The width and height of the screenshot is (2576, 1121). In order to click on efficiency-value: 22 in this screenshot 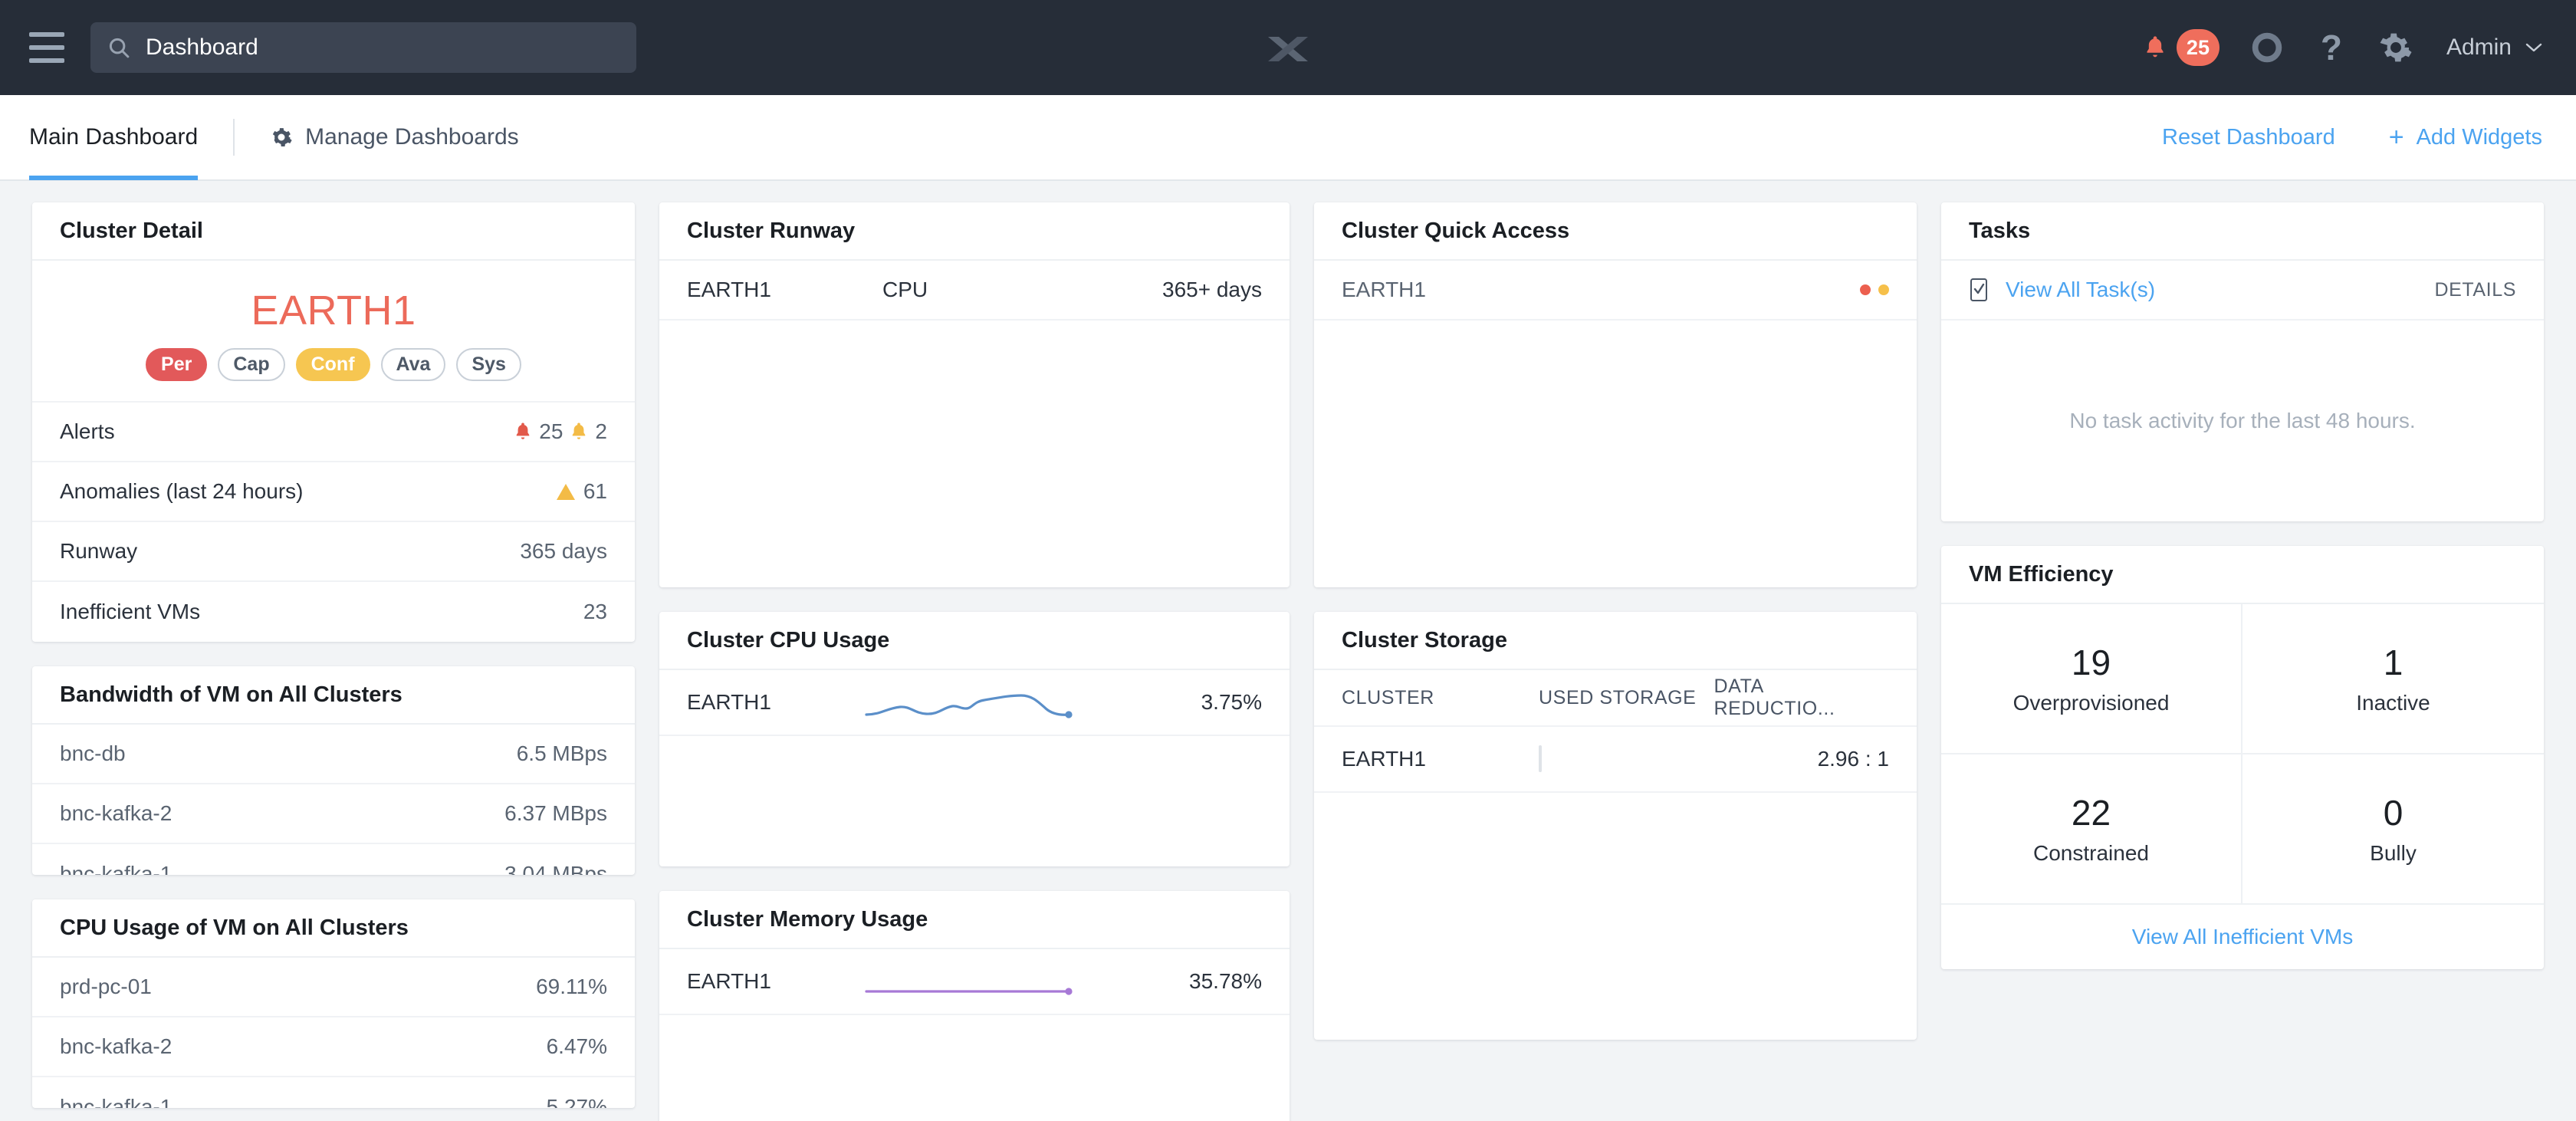, I will do `click(2091, 813)`.